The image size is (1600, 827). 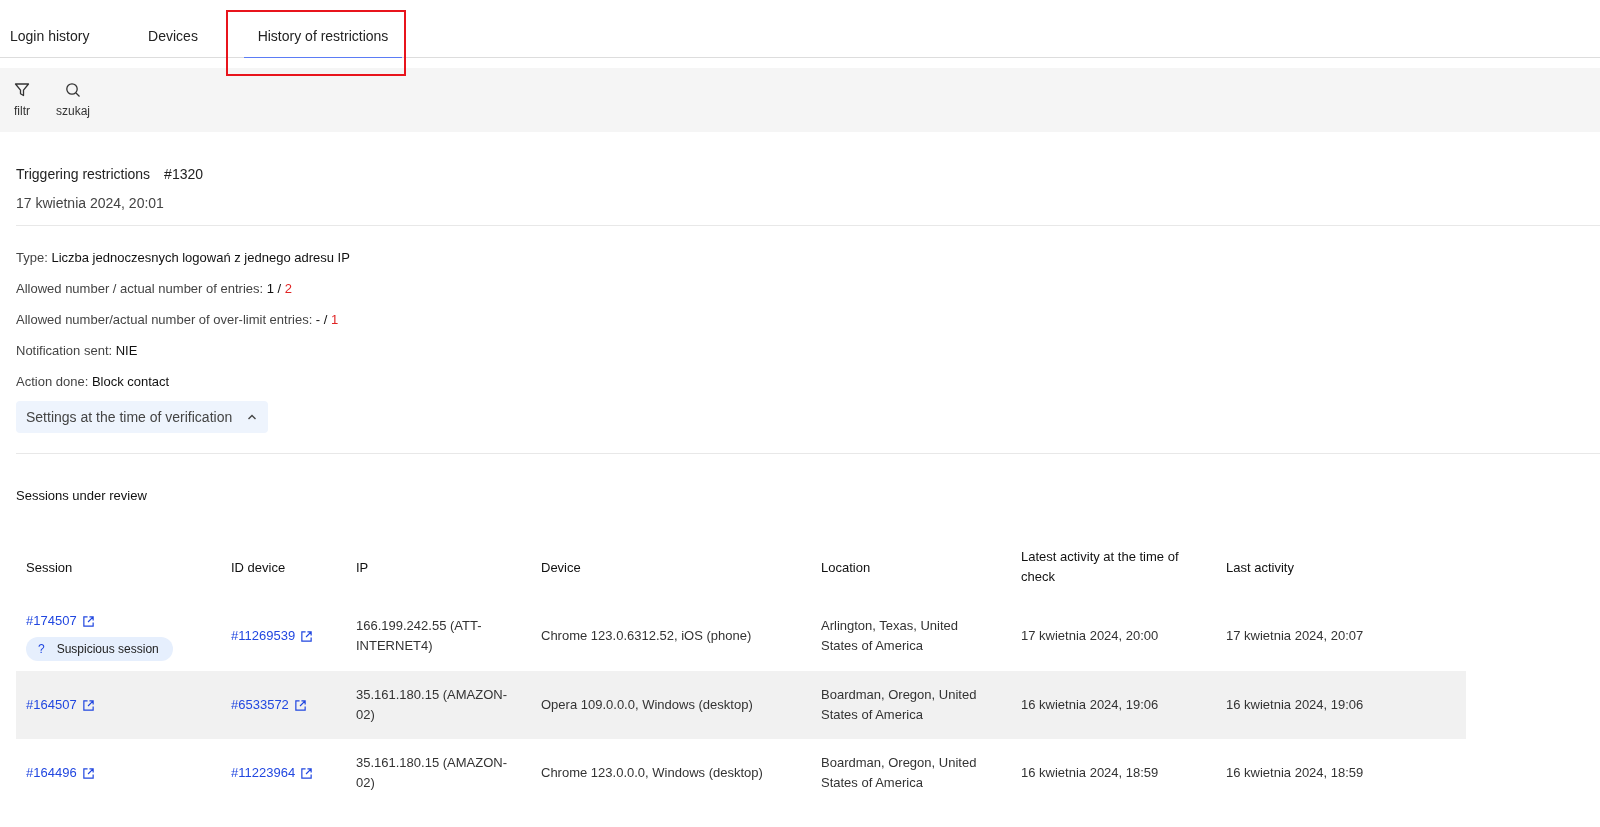 I want to click on filter-button: filtr, so click(x=22, y=100).